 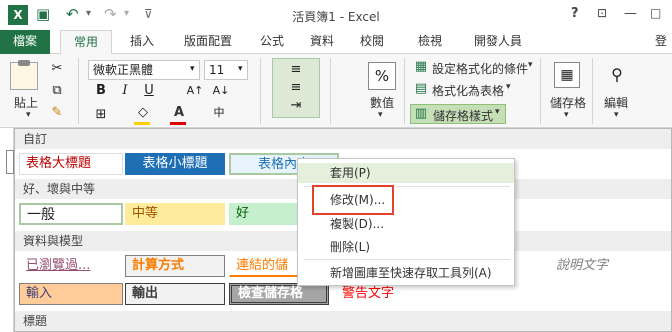 What do you see at coordinates (382, 102) in the screenshot?
I see `number-group-label: 數值` at bounding box center [382, 102].